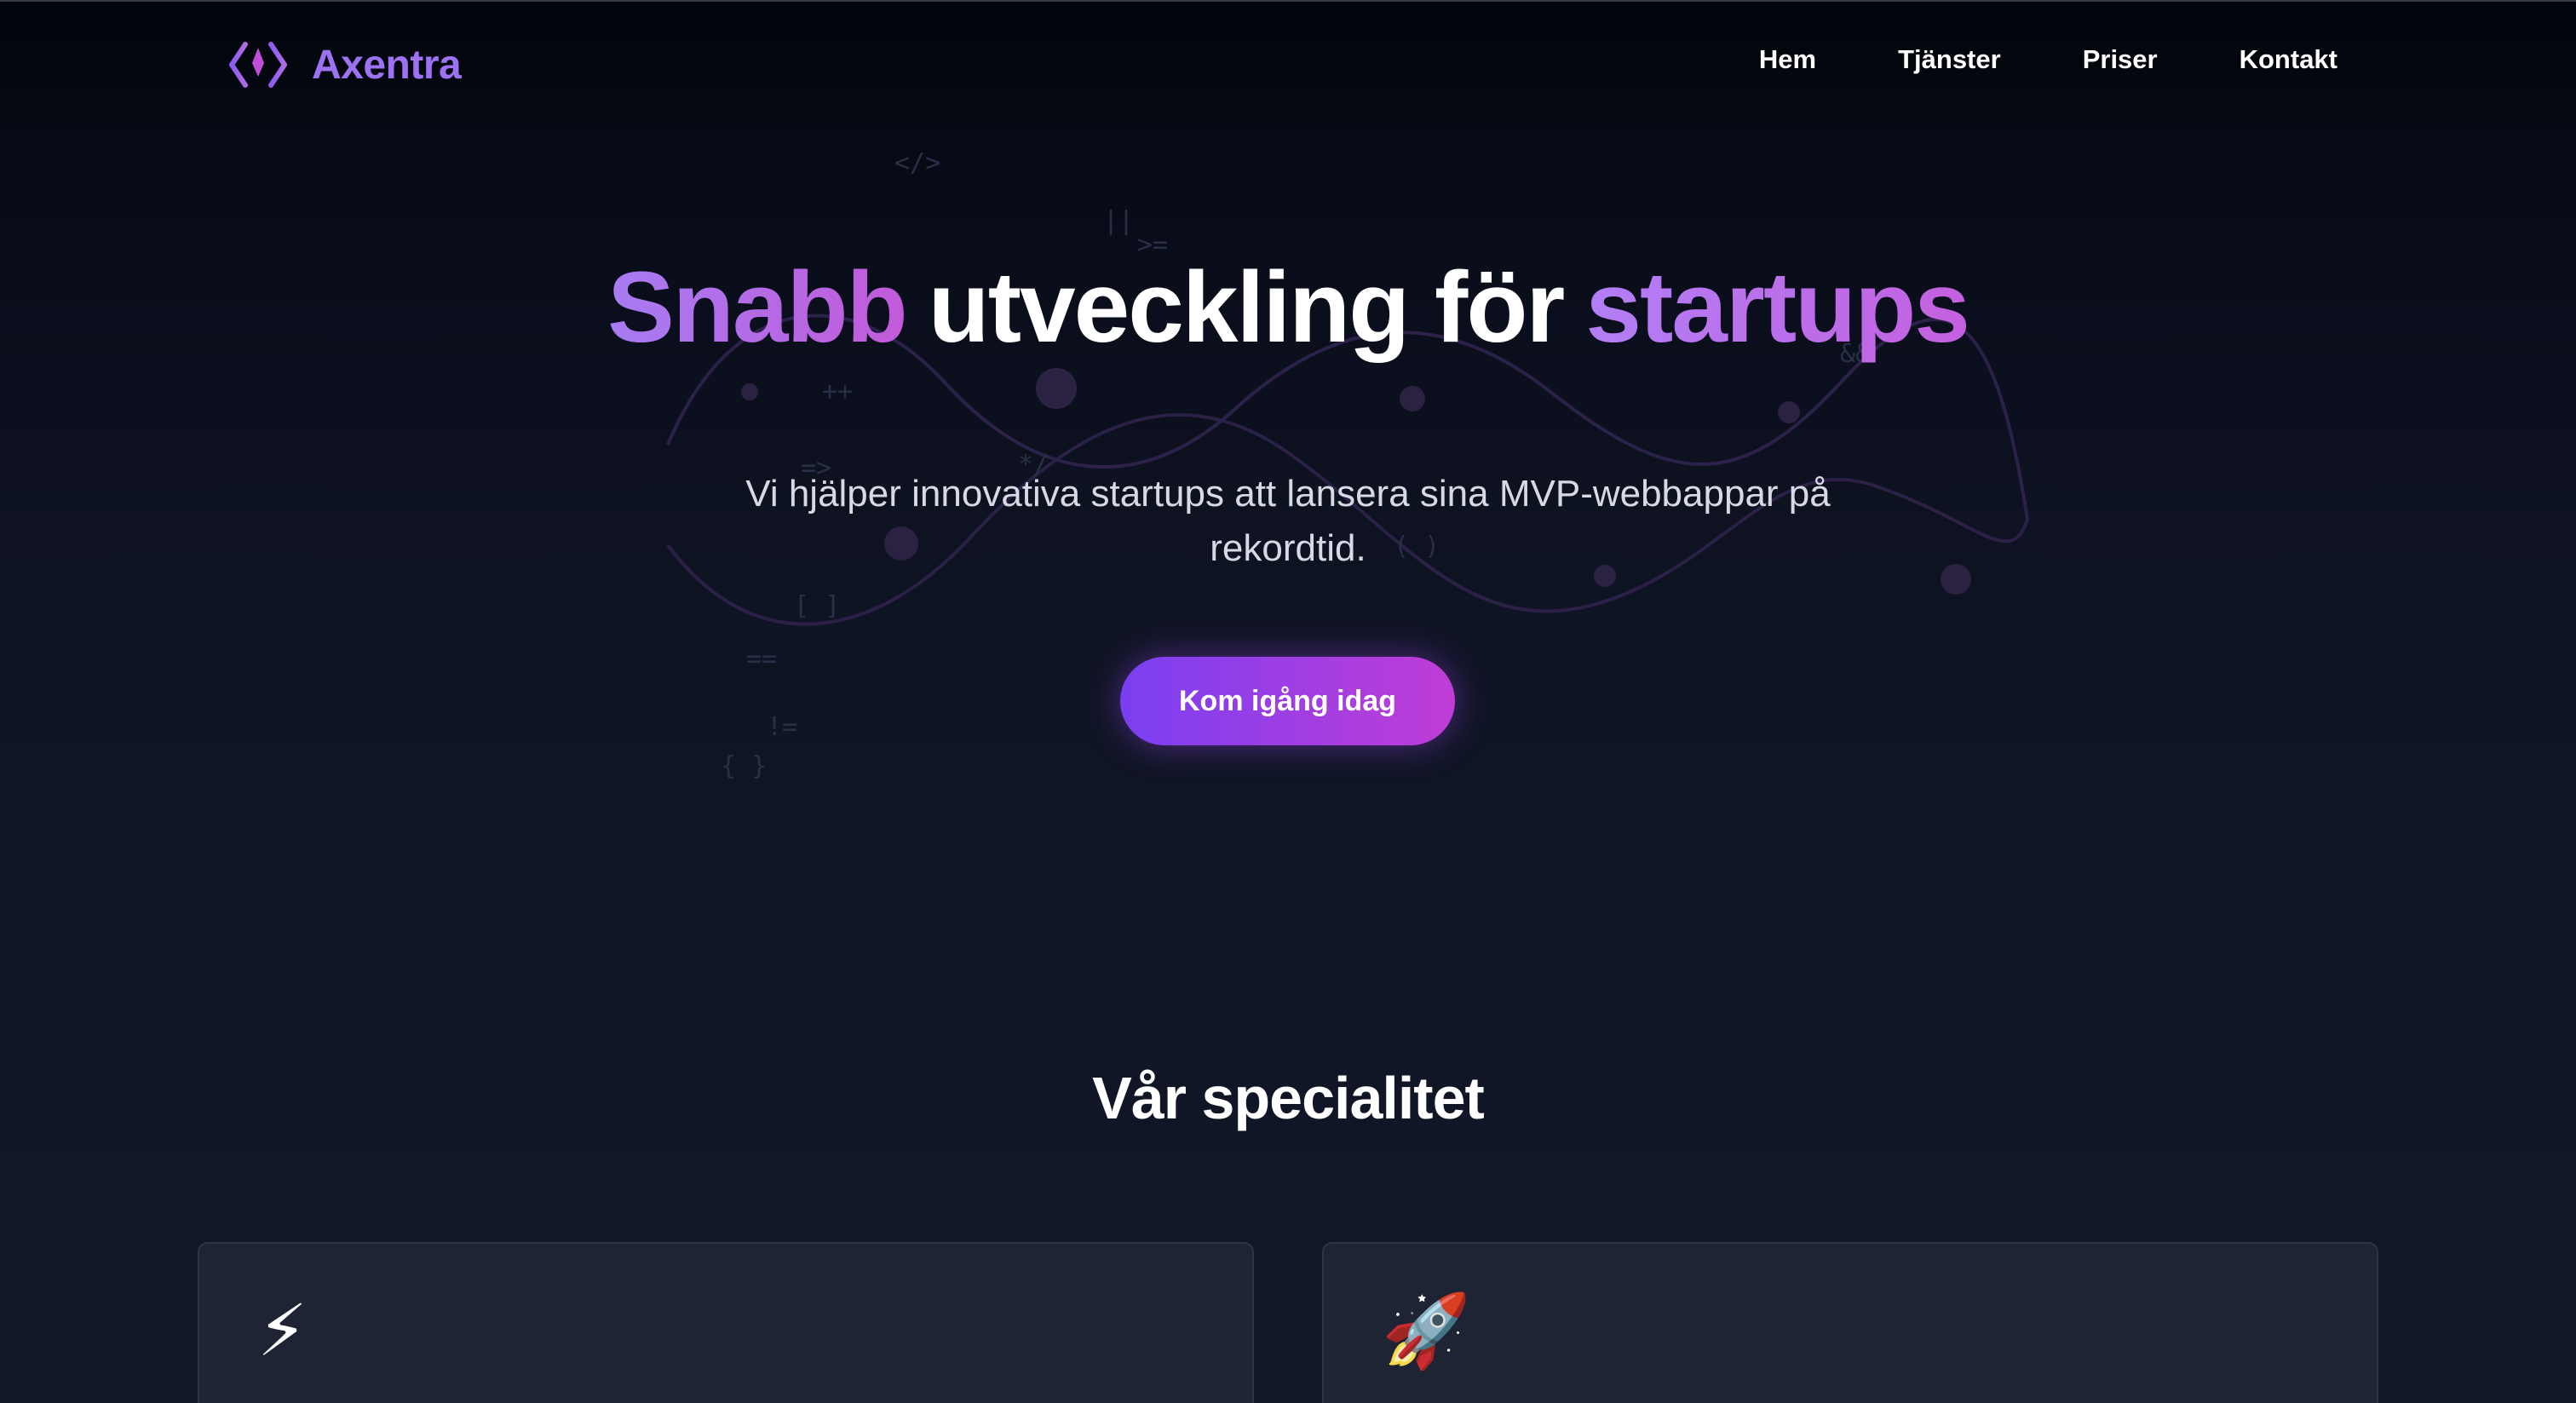 Image resolution: width=2576 pixels, height=1403 pixels. I want to click on specialty-card: ⚡, so click(726, 1323).